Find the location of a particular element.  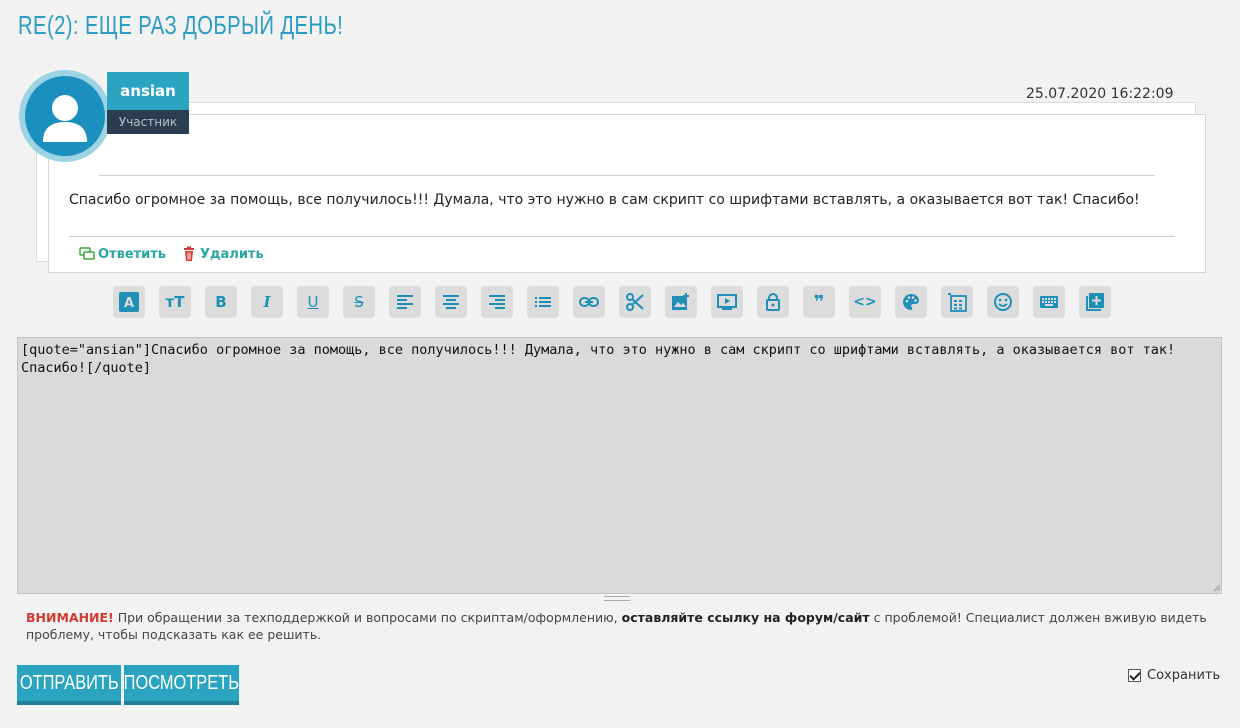

list-button is located at coordinates (543, 302).